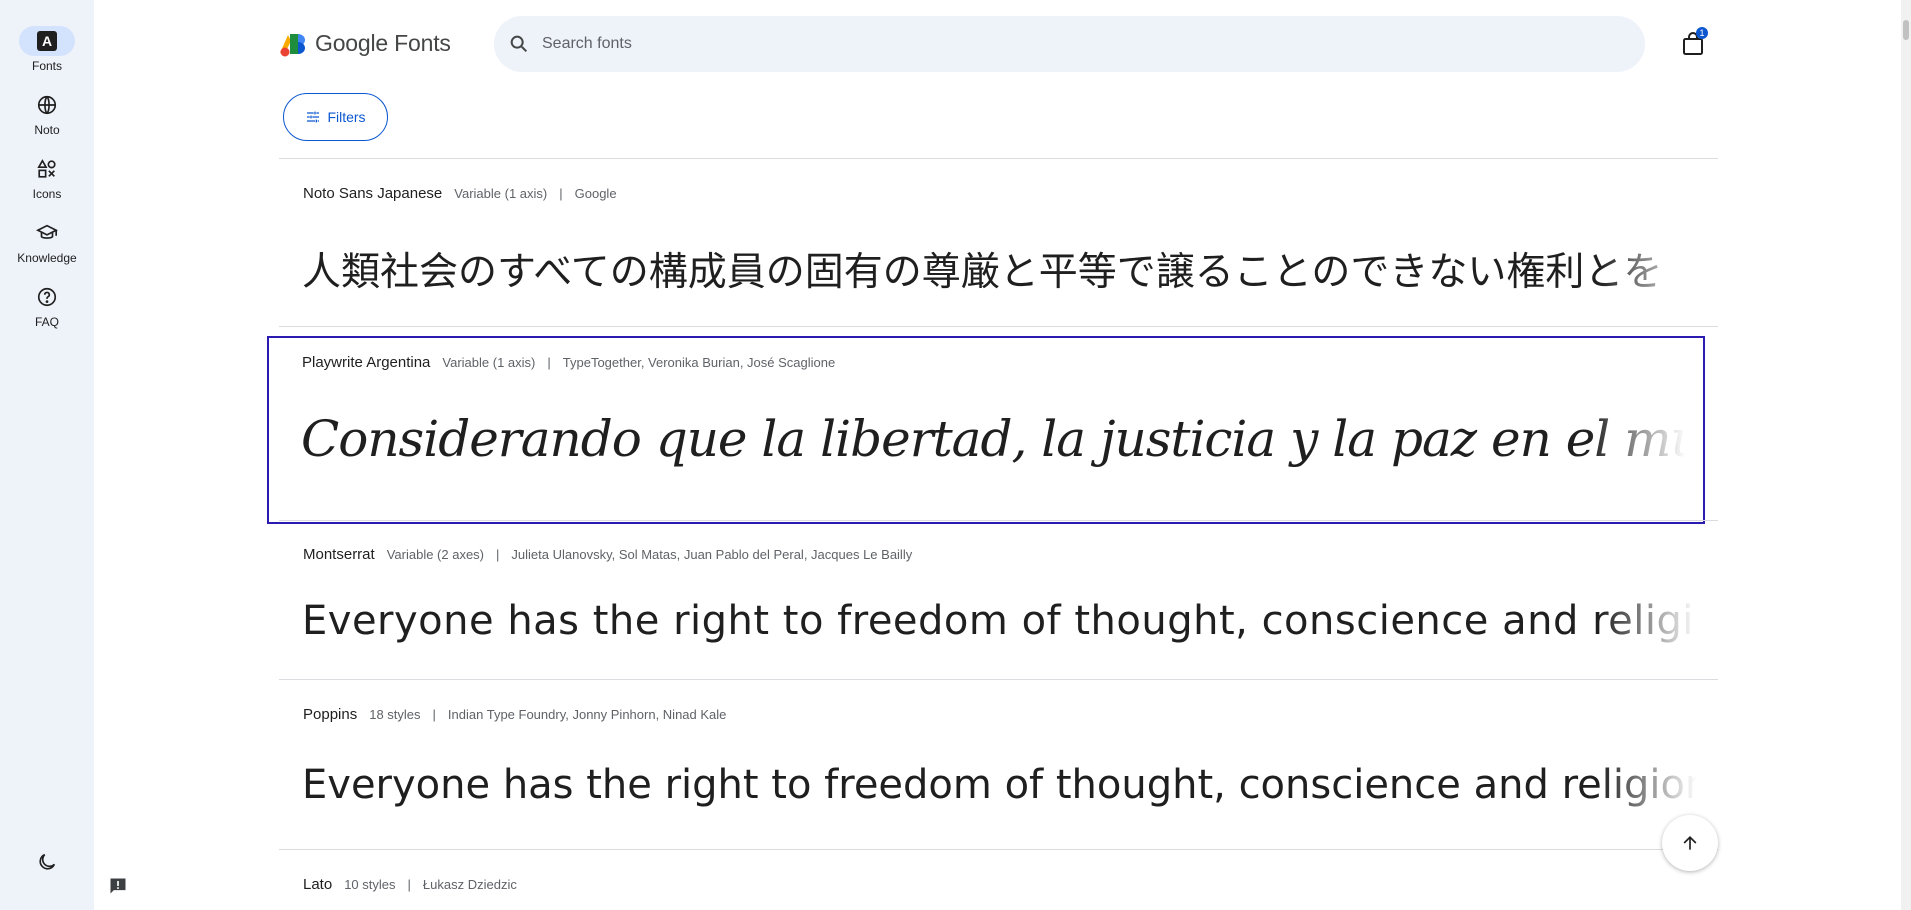 This screenshot has height=910, width=1911. Describe the element at coordinates (47, 297) in the screenshot. I see `help-icon` at that location.